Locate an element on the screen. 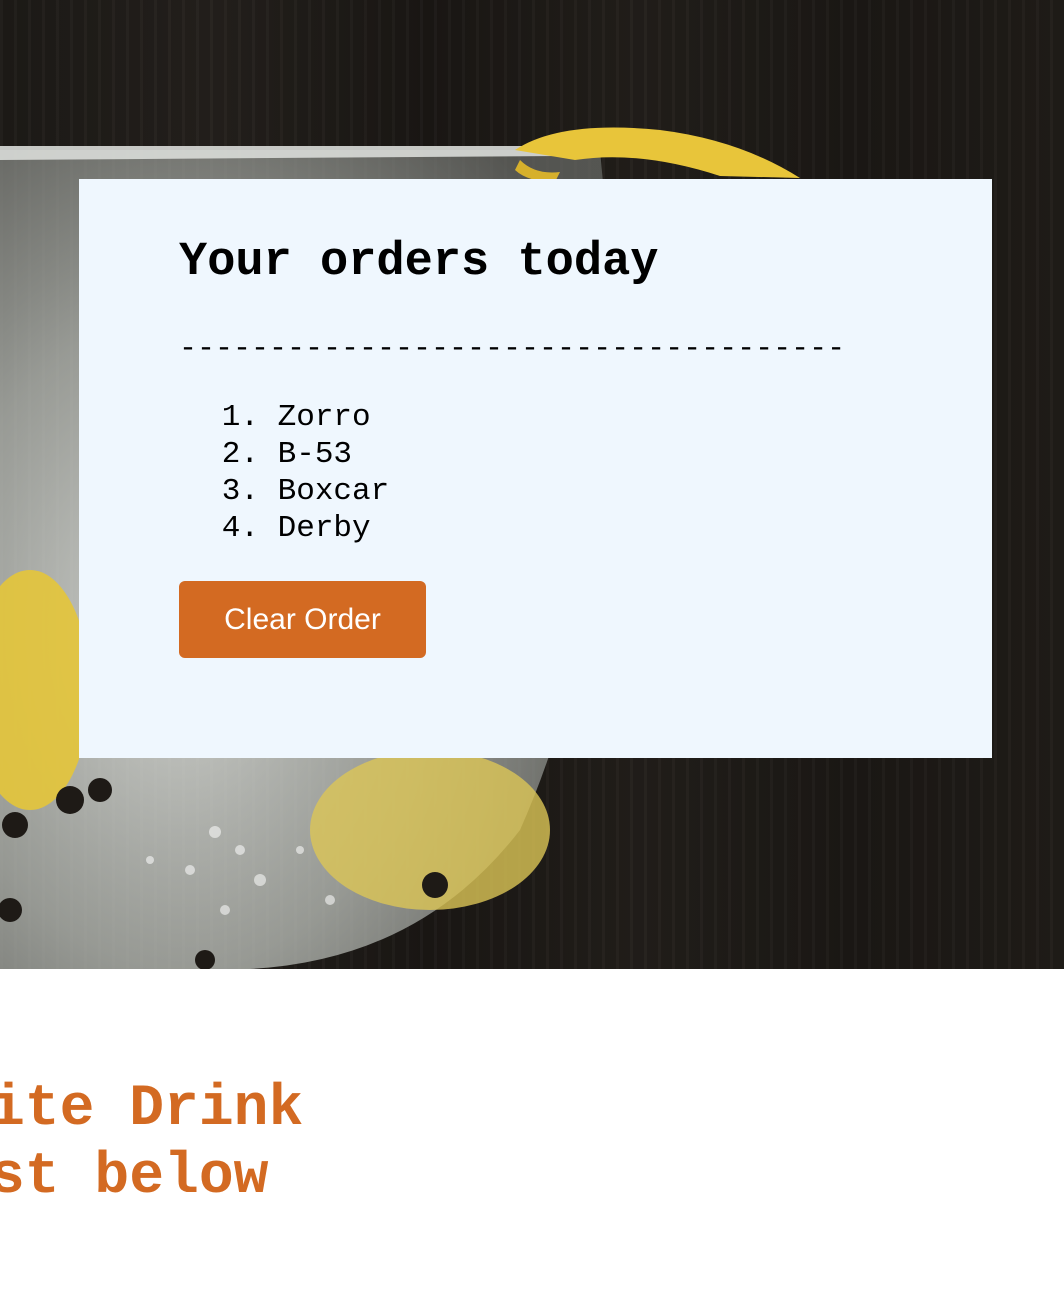 This screenshot has height=1314, width=1064. order-number: 4. is located at coordinates (240, 528).